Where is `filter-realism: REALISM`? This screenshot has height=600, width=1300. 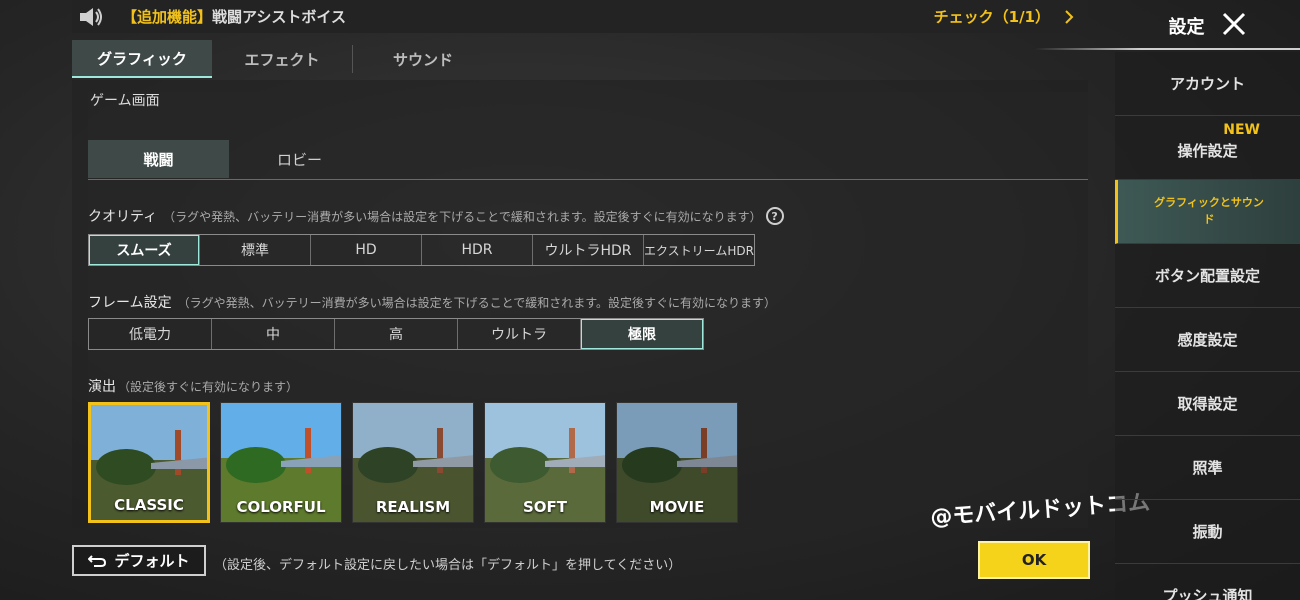
filter-realism: REALISM is located at coordinates (413, 462).